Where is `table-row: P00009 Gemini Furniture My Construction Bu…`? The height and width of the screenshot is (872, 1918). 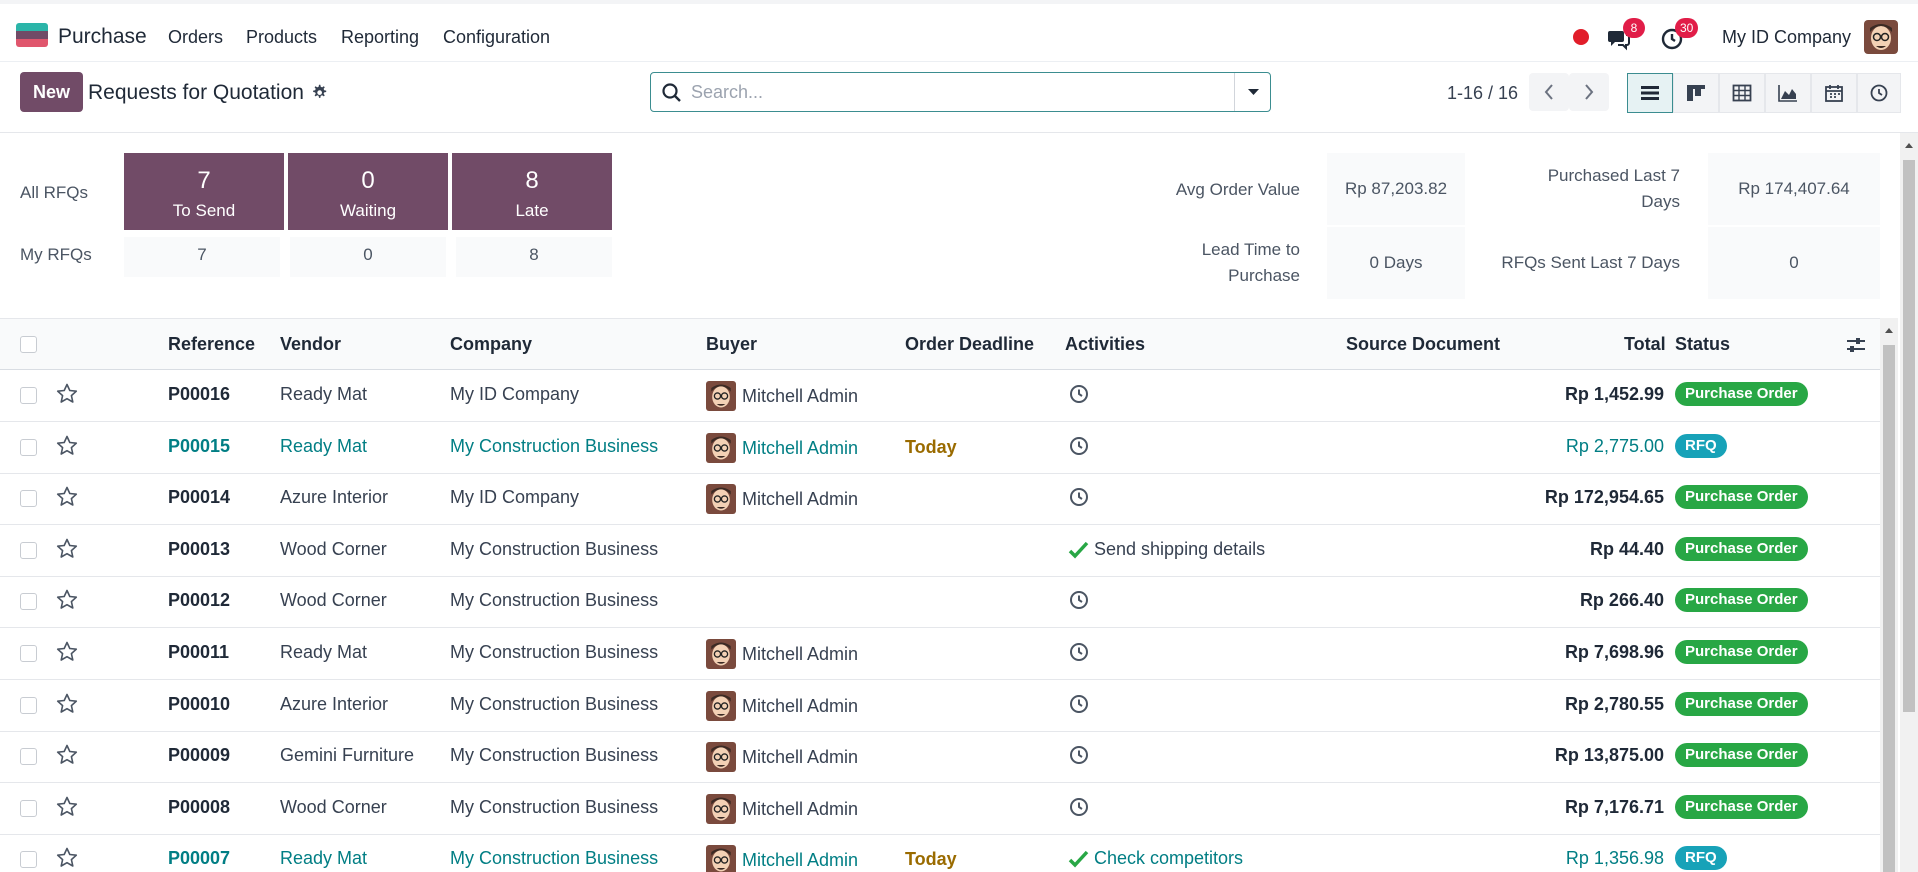 table-row: P00009 Gemini Furniture My Construction Bu… is located at coordinates (940, 757).